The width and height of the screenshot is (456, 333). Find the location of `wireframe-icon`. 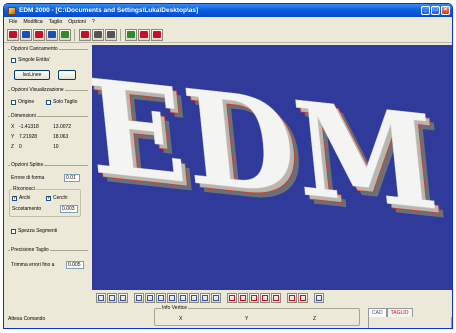

wireframe-icon is located at coordinates (232, 298).